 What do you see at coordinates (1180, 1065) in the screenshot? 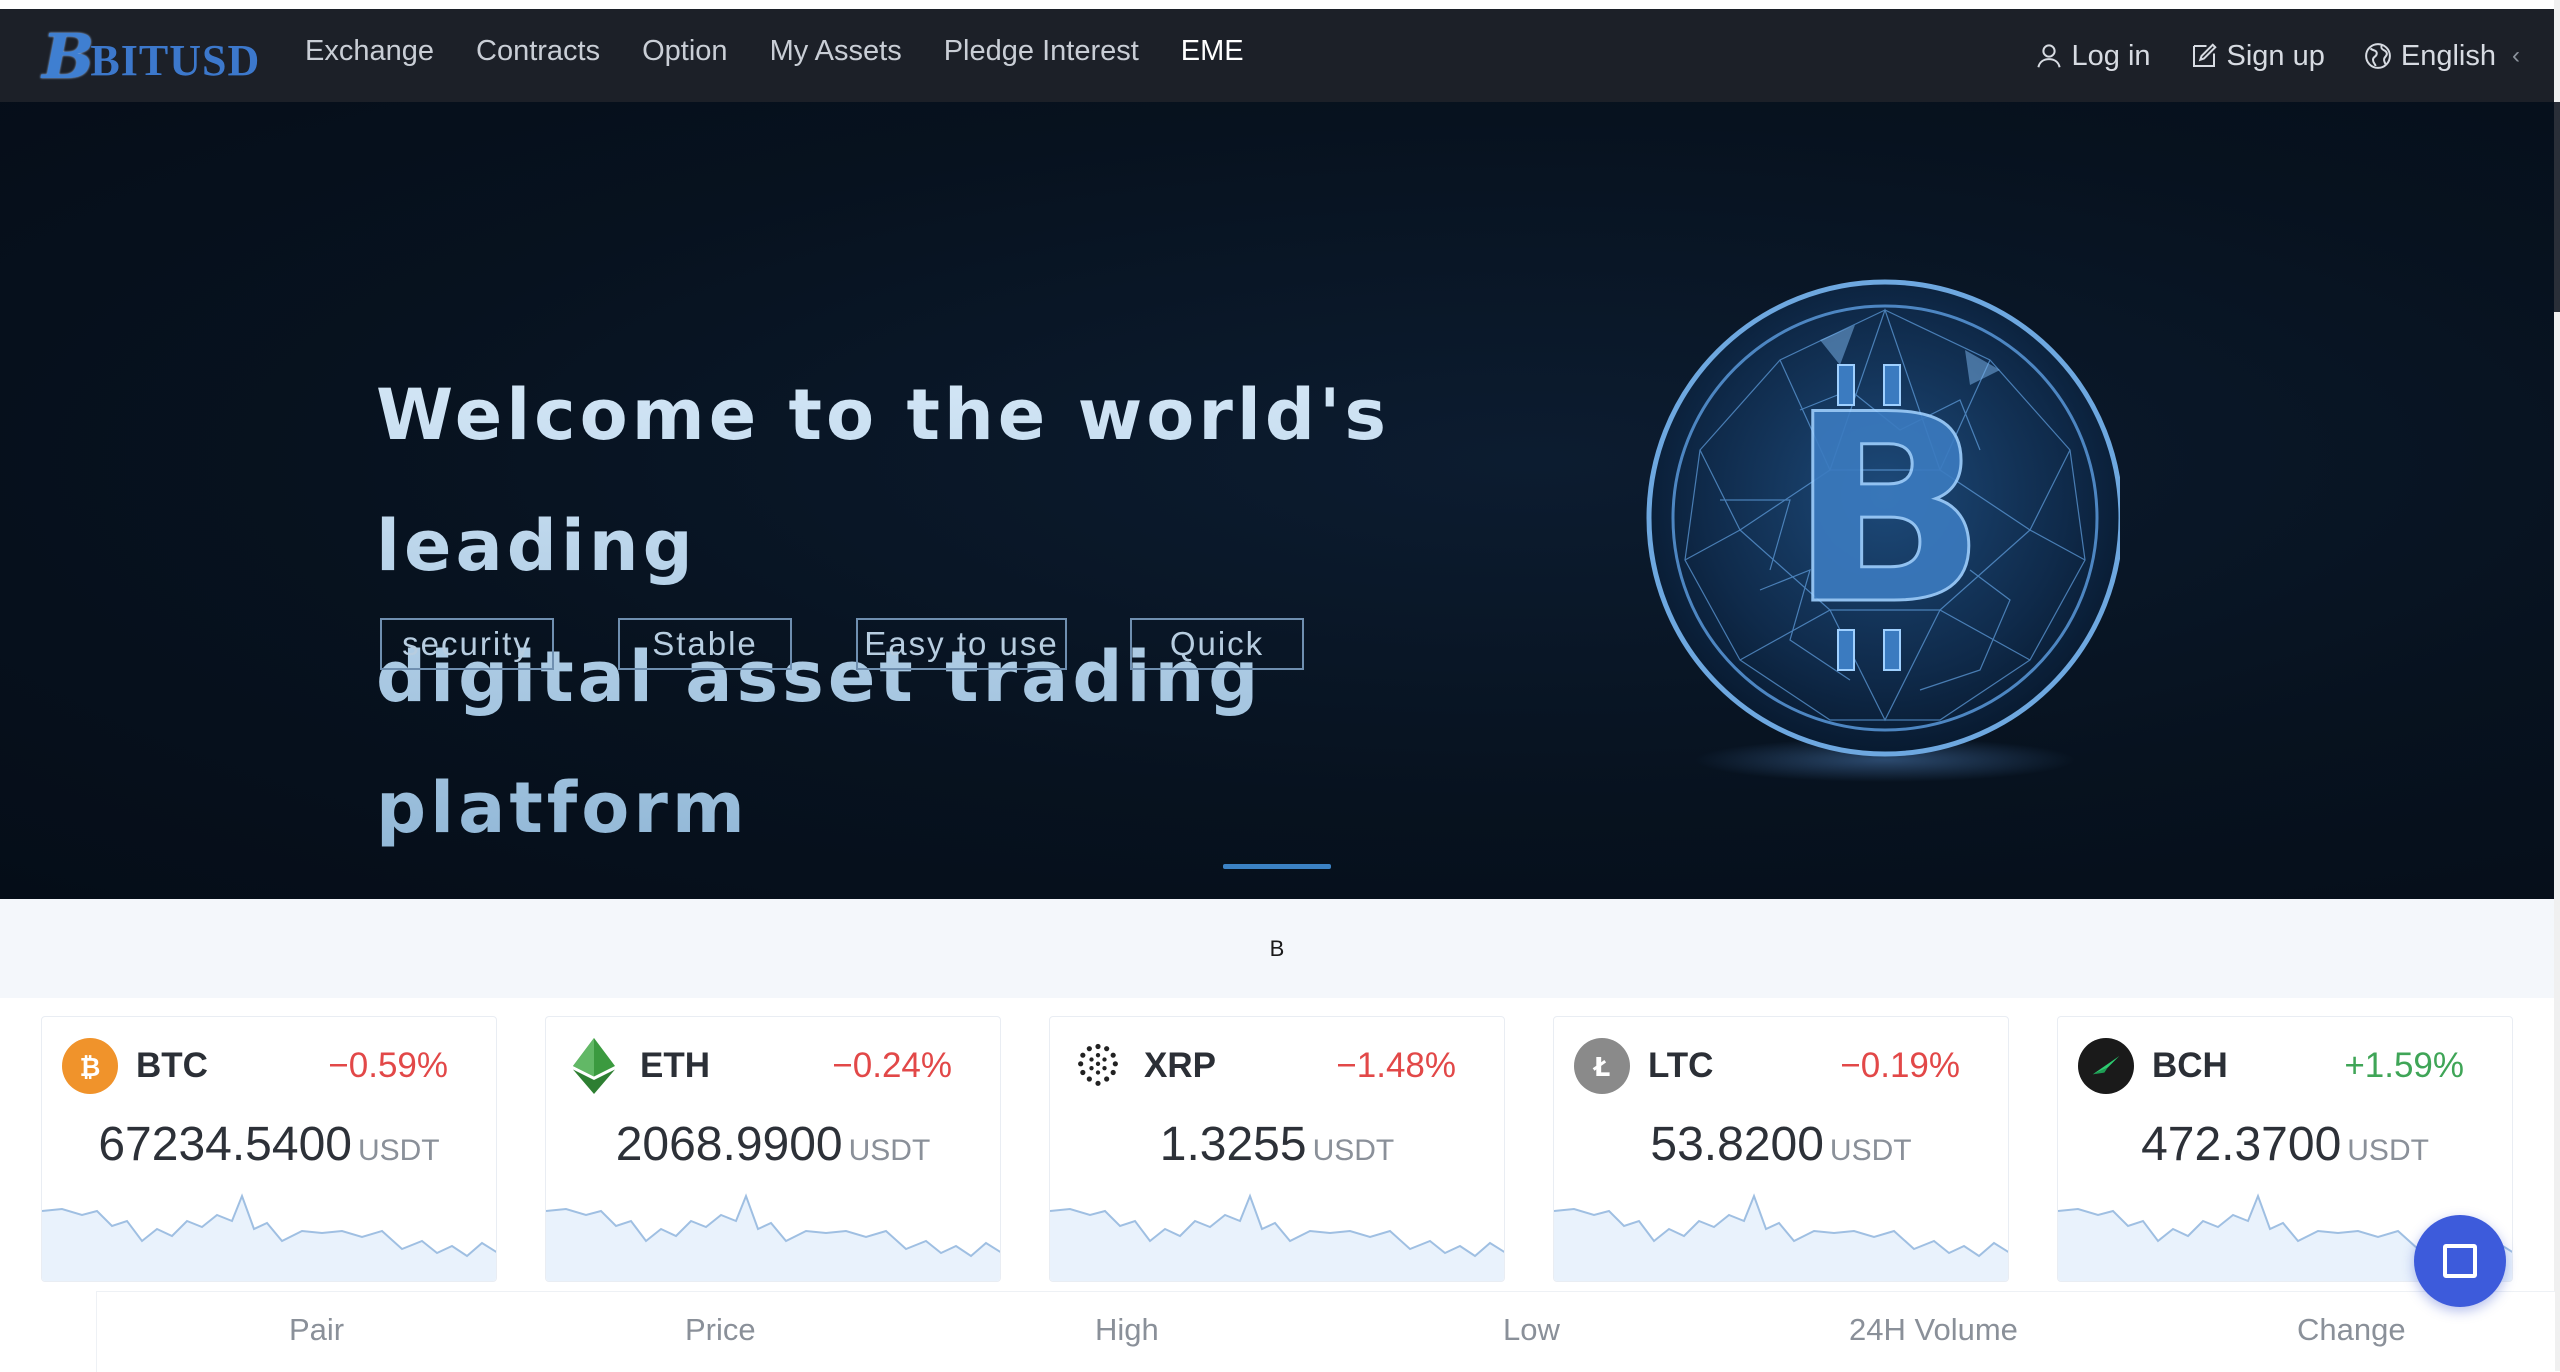
I see `ticker-symbol: XRP` at bounding box center [1180, 1065].